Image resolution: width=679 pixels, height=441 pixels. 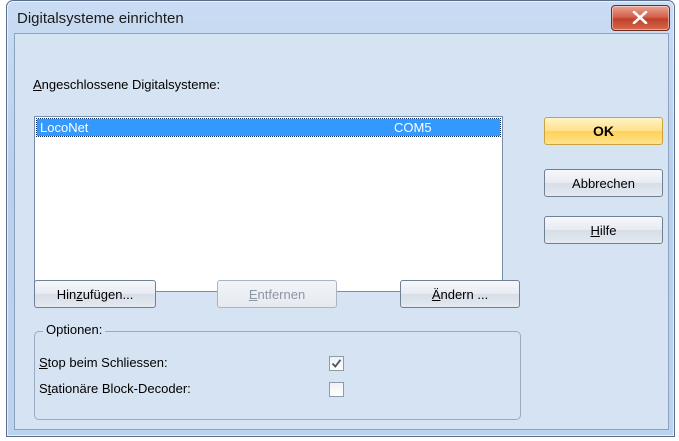 What do you see at coordinates (115, 388) in the screenshot?
I see `stationary-decoder-label: Stationäre Block-Decoder:` at bounding box center [115, 388].